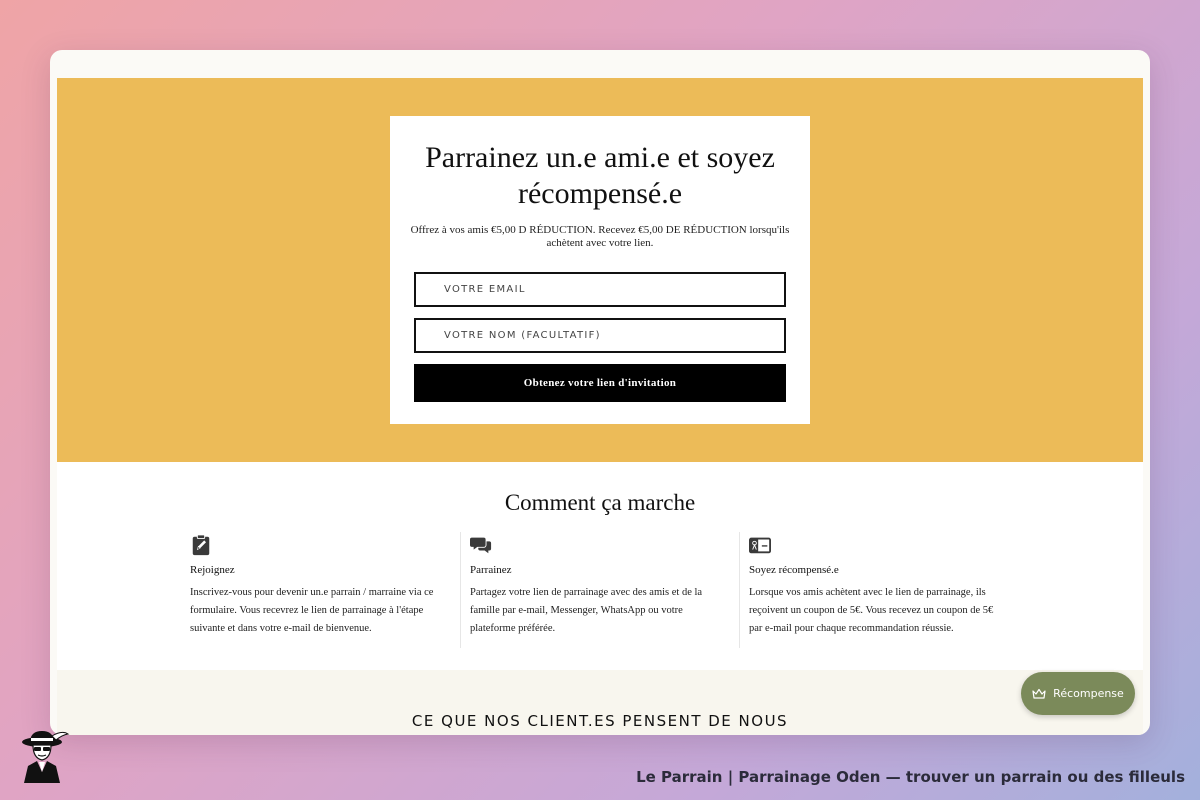 This screenshot has width=1200, height=800. What do you see at coordinates (600, 289) in the screenshot?
I see `email-input` at bounding box center [600, 289].